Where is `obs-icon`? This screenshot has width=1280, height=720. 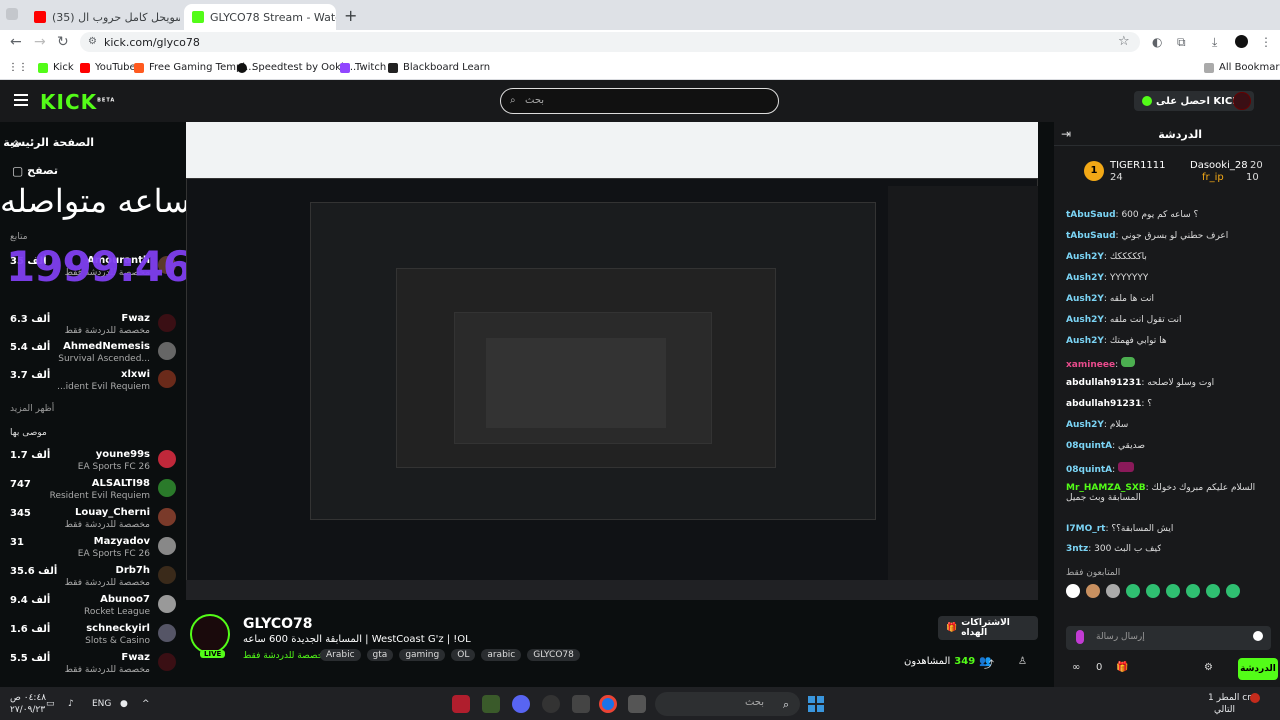 obs-icon is located at coordinates (551, 704).